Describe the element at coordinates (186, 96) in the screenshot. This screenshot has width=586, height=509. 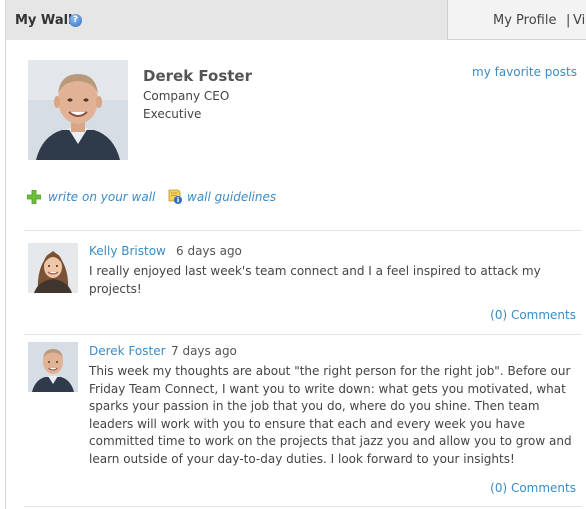
I see `profile-title: Company CEO` at that location.